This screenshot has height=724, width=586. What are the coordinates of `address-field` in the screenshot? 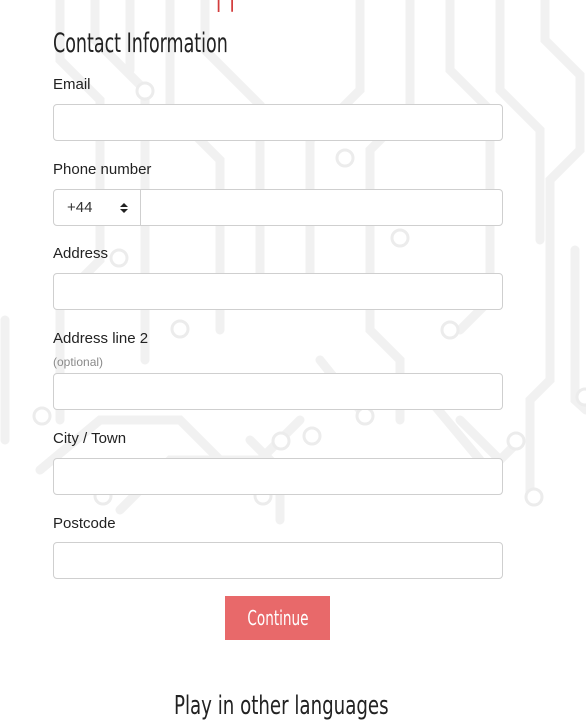 It's located at (278, 291).